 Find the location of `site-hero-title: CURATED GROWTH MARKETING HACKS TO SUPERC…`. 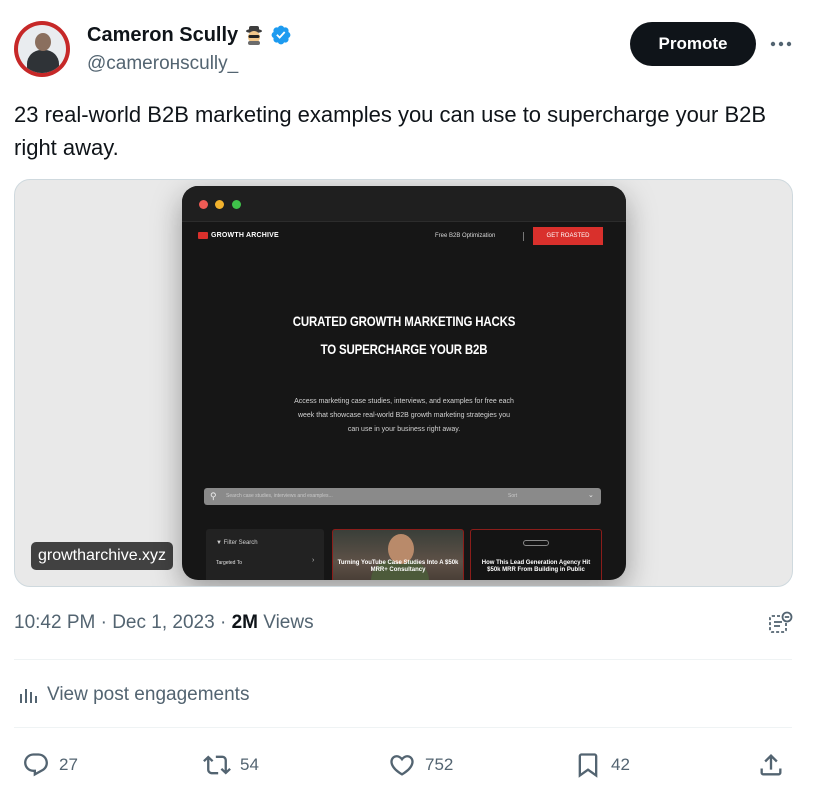

site-hero-title: CURATED GROWTH MARKETING HACKS TO SUPERC… is located at coordinates (404, 335).